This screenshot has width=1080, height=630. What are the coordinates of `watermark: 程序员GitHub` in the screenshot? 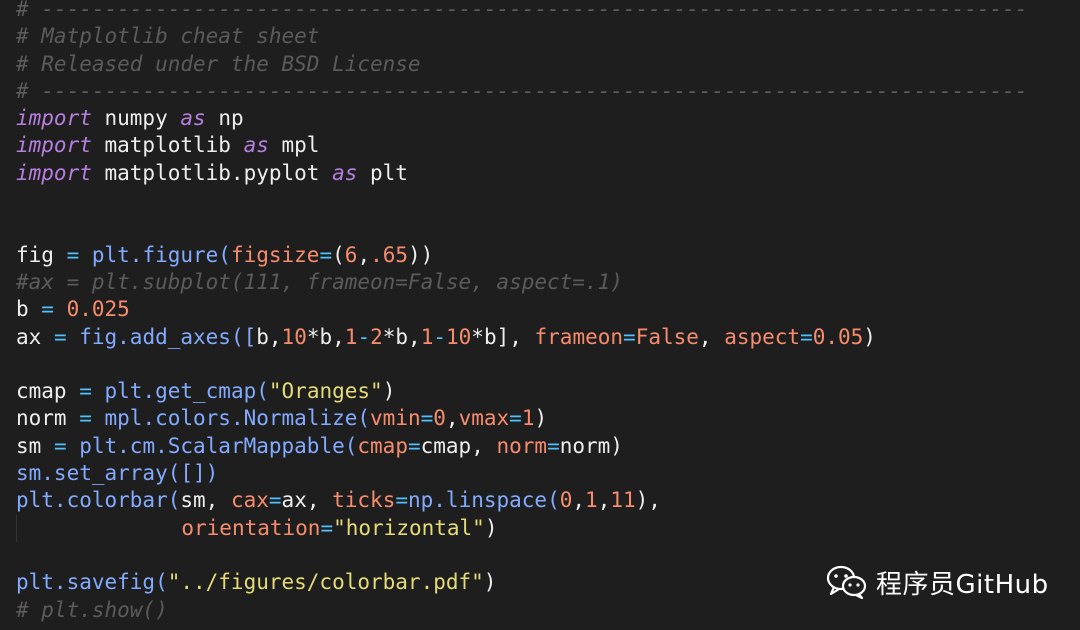 It's located at (937, 582).